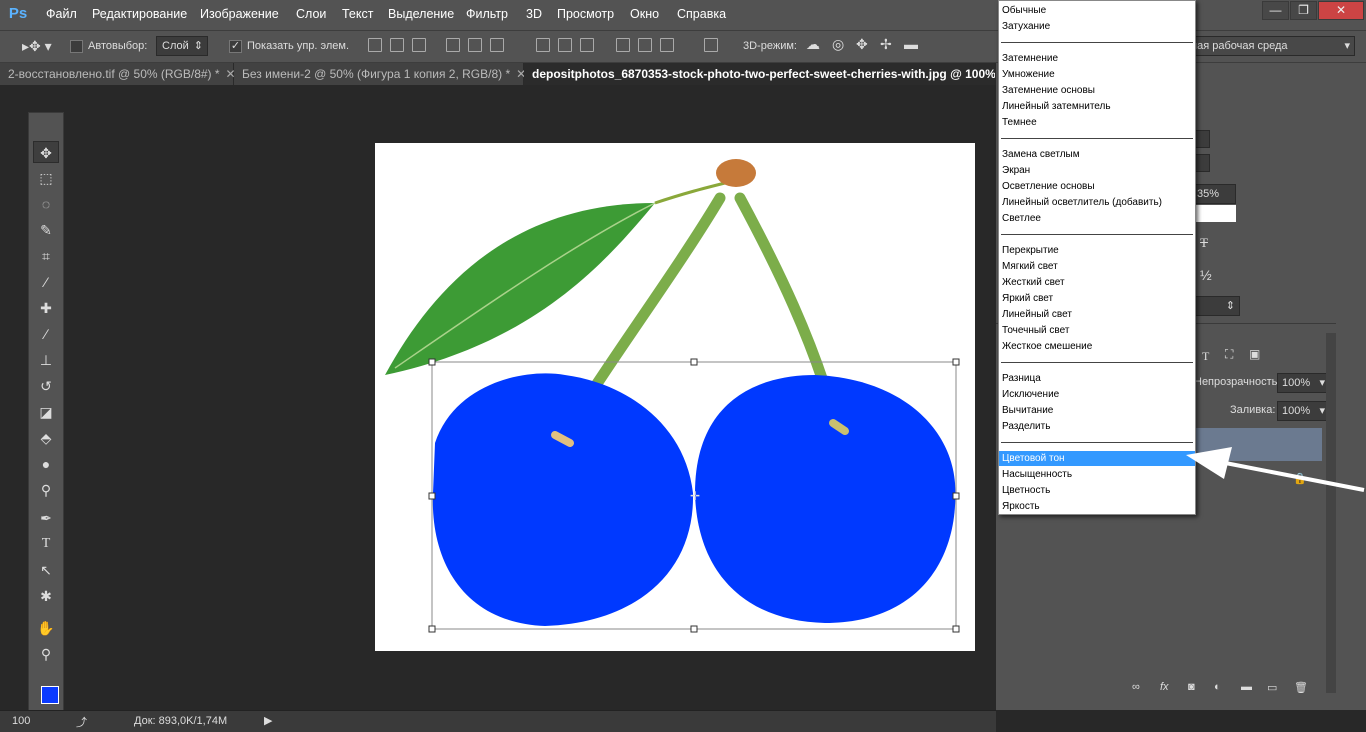  I want to click on menu-file: Файл, so click(61, 14).